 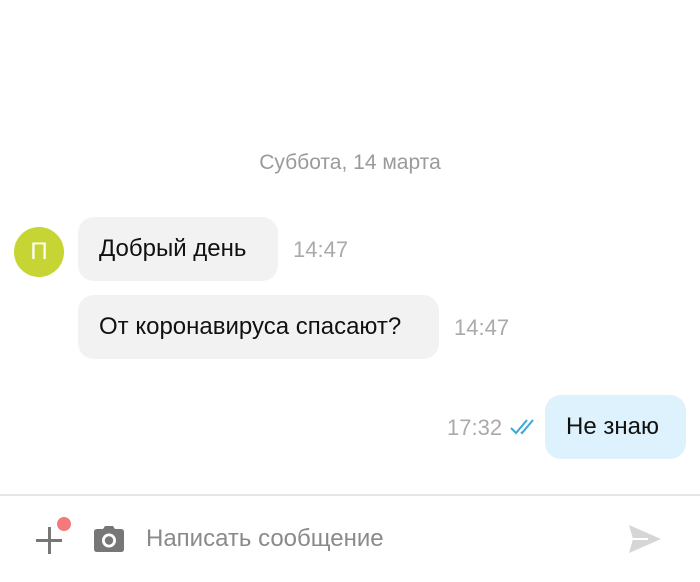 What do you see at coordinates (250, 326) in the screenshot?
I see `message-text: От коронавируса спасают?` at bounding box center [250, 326].